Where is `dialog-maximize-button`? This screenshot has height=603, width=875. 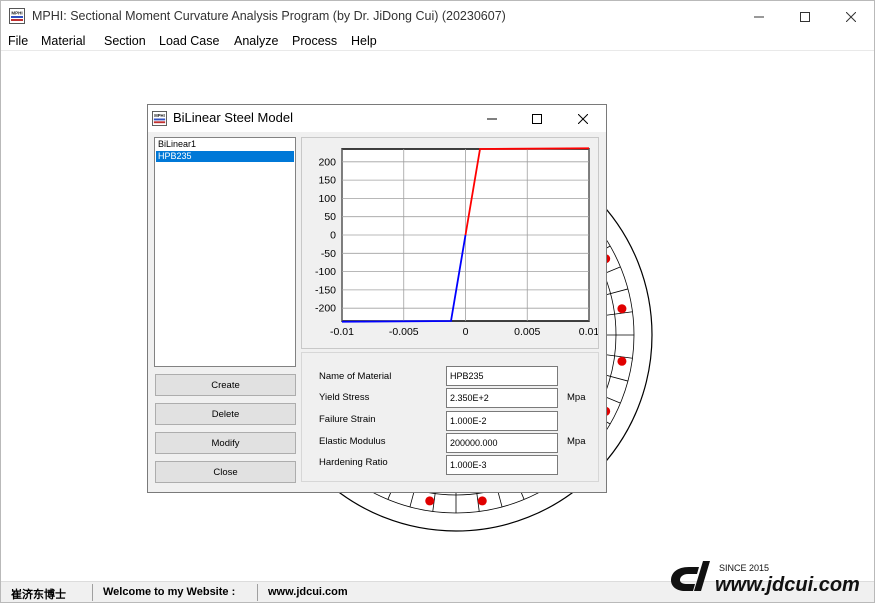 dialog-maximize-button is located at coordinates (536, 118).